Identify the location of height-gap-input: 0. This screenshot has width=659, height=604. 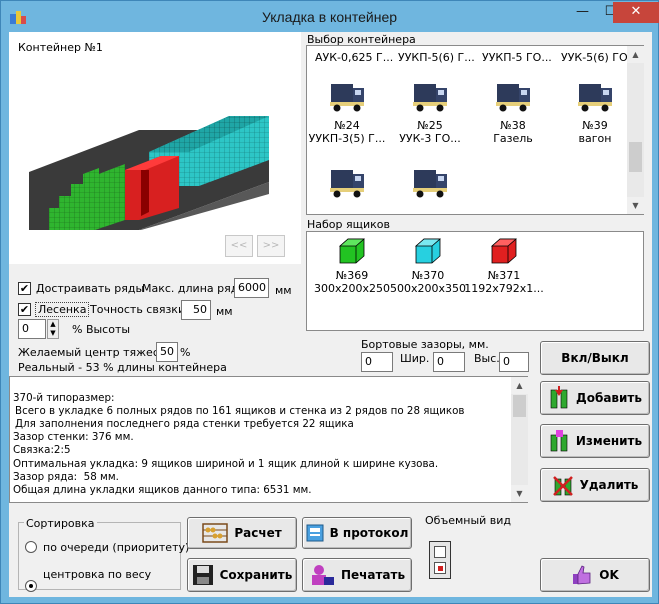
(514, 362).